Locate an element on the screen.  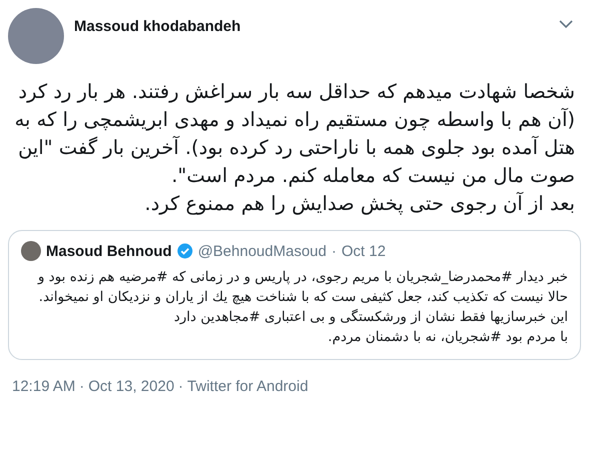
quoted-text: این خبرسازیها فقط نشان از ورشکستگی و بی اعتباری #مجاهدین دارد is located at coordinates (370, 317).